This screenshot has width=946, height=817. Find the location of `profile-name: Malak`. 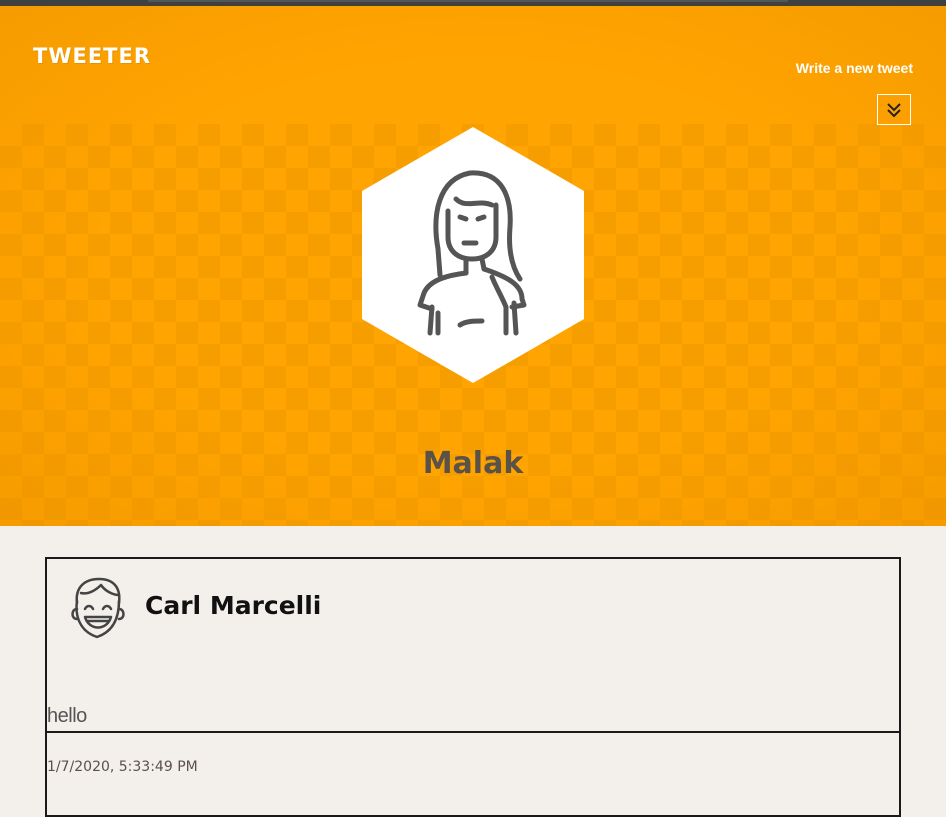

profile-name: Malak is located at coordinates (473, 463).